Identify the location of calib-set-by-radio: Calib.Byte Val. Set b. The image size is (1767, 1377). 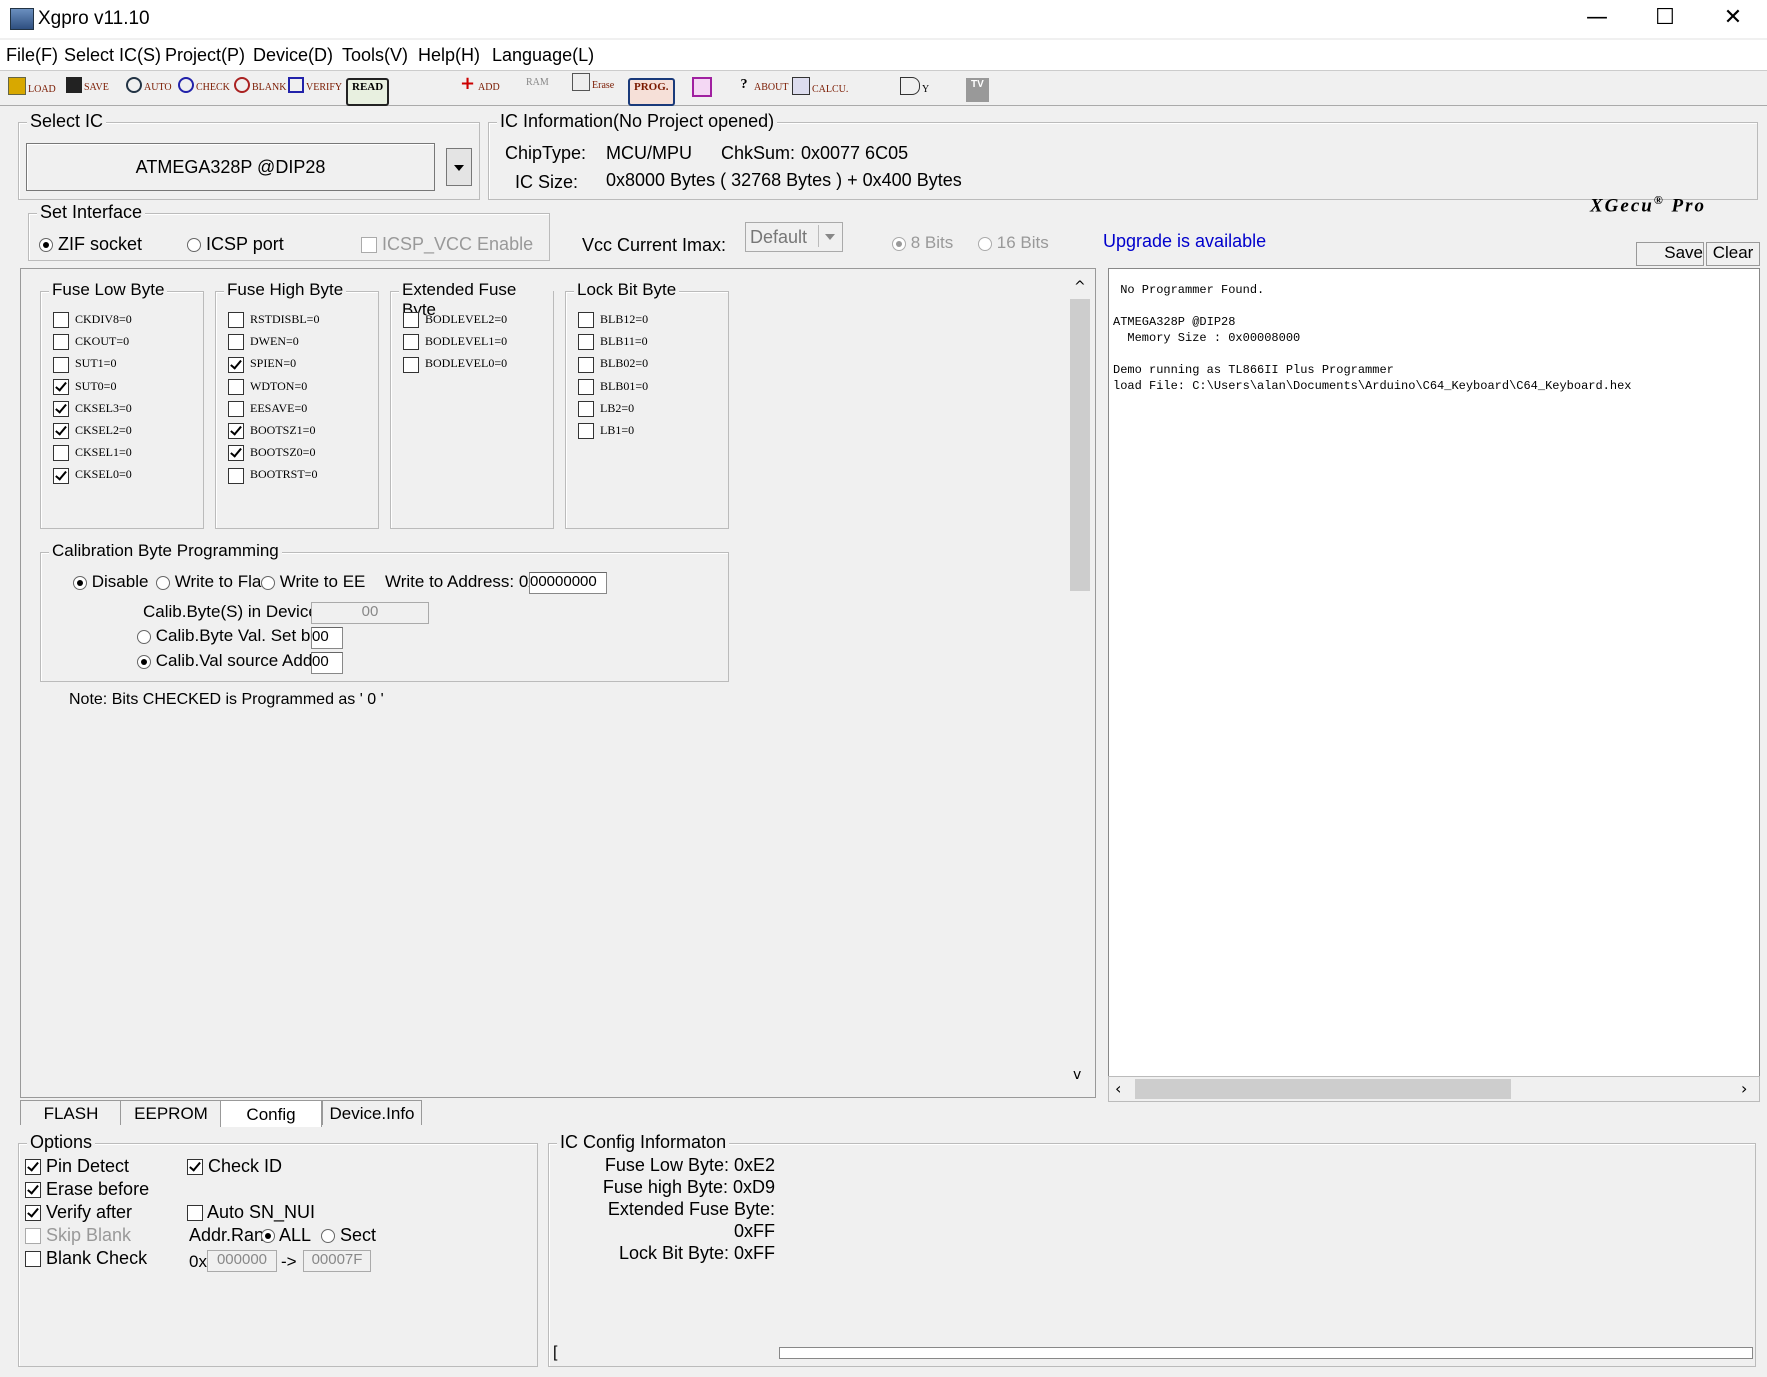
(223, 636).